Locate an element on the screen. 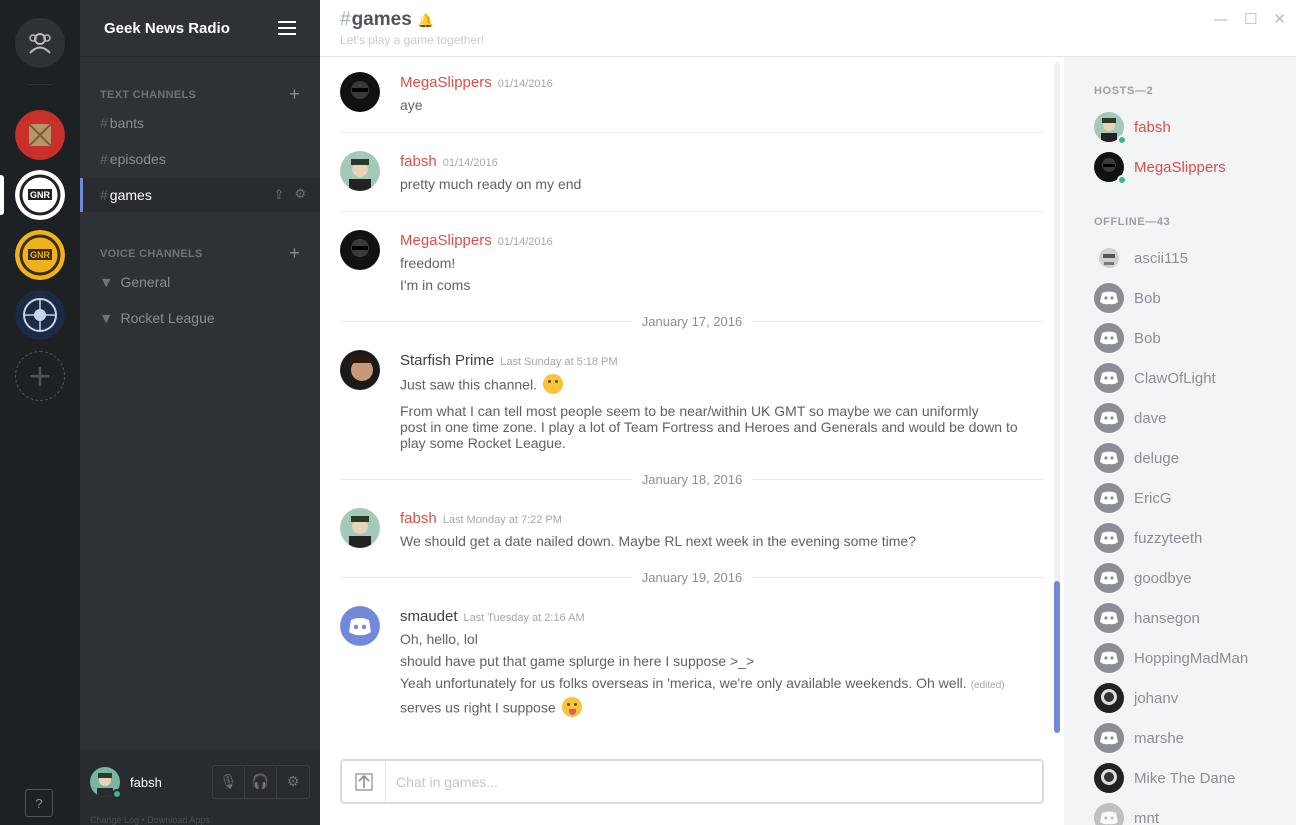 The height and width of the screenshot is (825, 1296). member-item: HoppingMadMan is located at coordinates (1171, 658).